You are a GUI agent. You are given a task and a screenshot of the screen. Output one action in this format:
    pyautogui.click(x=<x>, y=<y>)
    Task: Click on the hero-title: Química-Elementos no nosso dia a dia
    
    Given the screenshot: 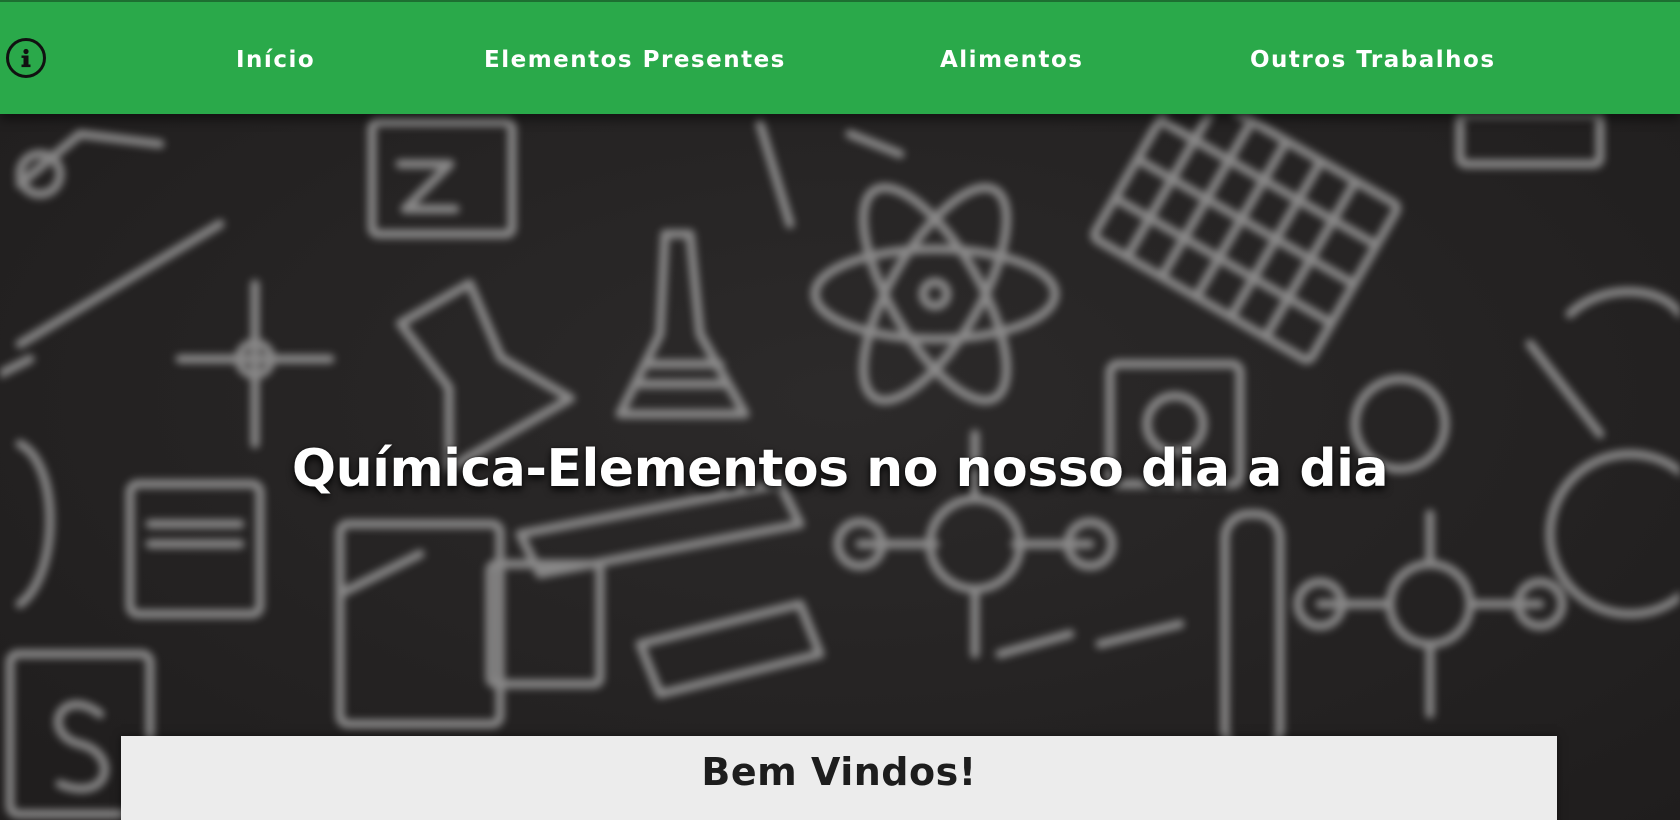 What is the action you would take?
    pyautogui.click(x=840, y=468)
    